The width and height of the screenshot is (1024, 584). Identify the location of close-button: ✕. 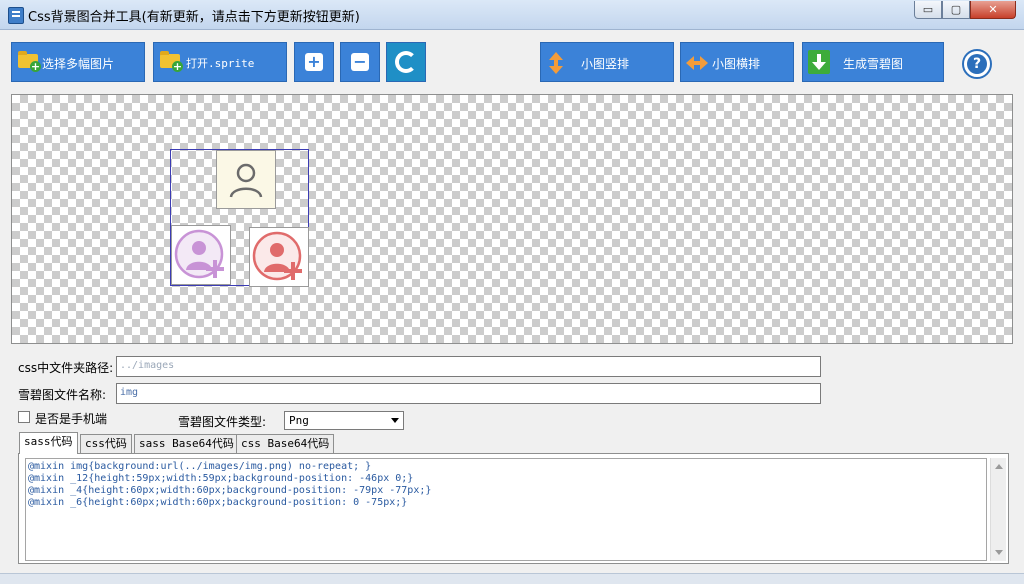
(993, 10).